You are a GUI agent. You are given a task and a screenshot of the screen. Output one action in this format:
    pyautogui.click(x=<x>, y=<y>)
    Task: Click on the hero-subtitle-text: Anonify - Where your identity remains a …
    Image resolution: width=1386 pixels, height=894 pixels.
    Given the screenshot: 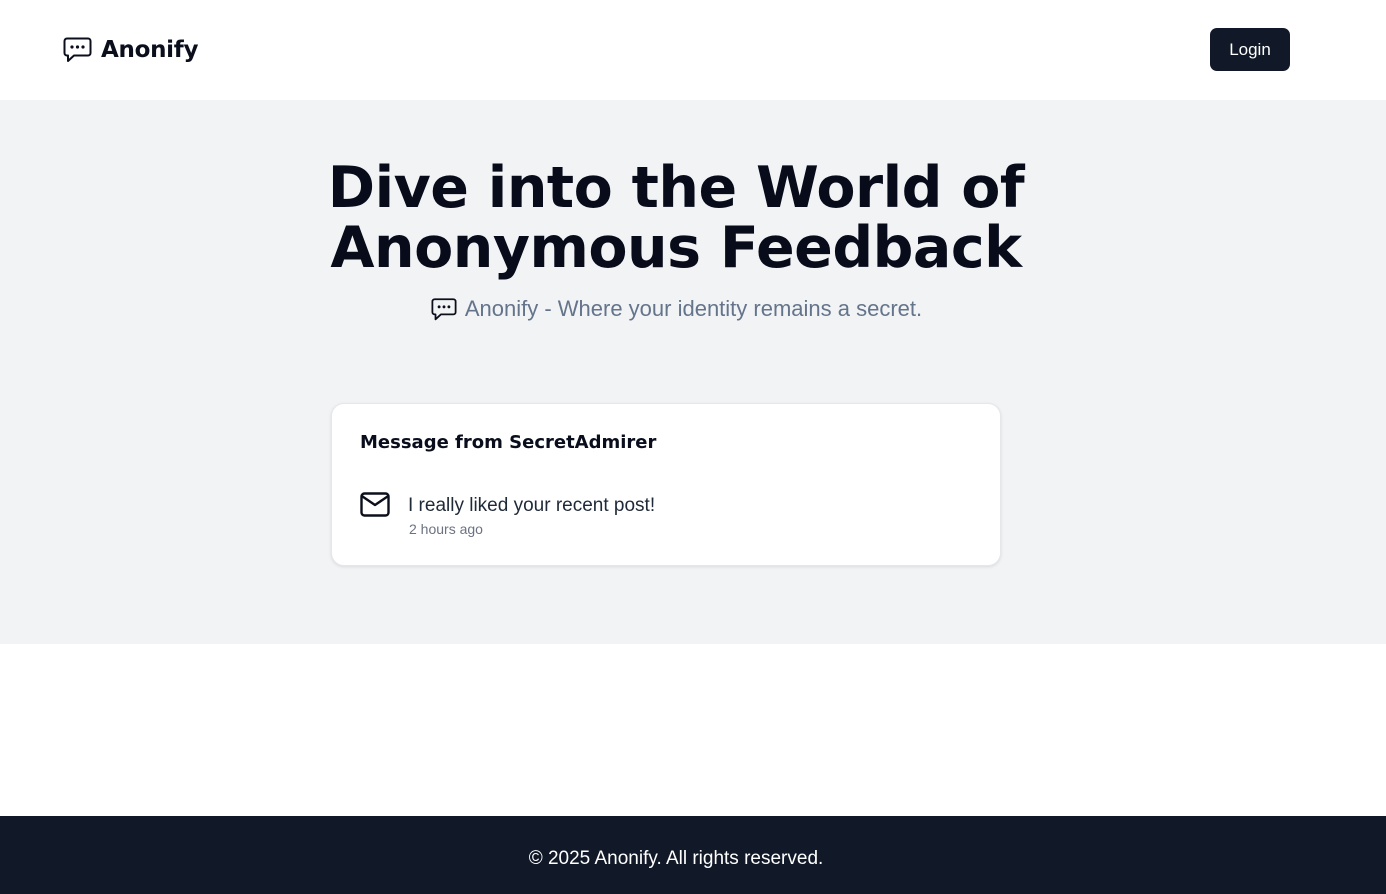 What is the action you would take?
    pyautogui.click(x=693, y=308)
    